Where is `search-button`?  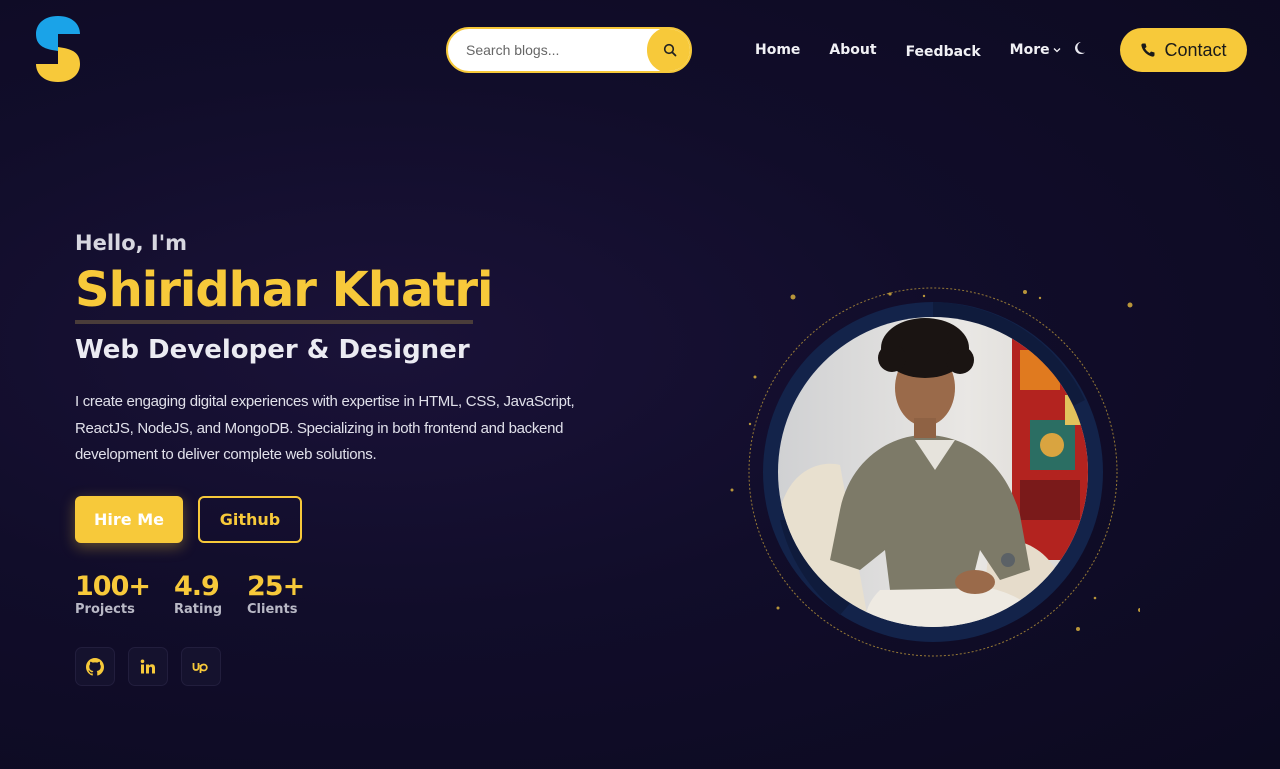 search-button is located at coordinates (668, 50).